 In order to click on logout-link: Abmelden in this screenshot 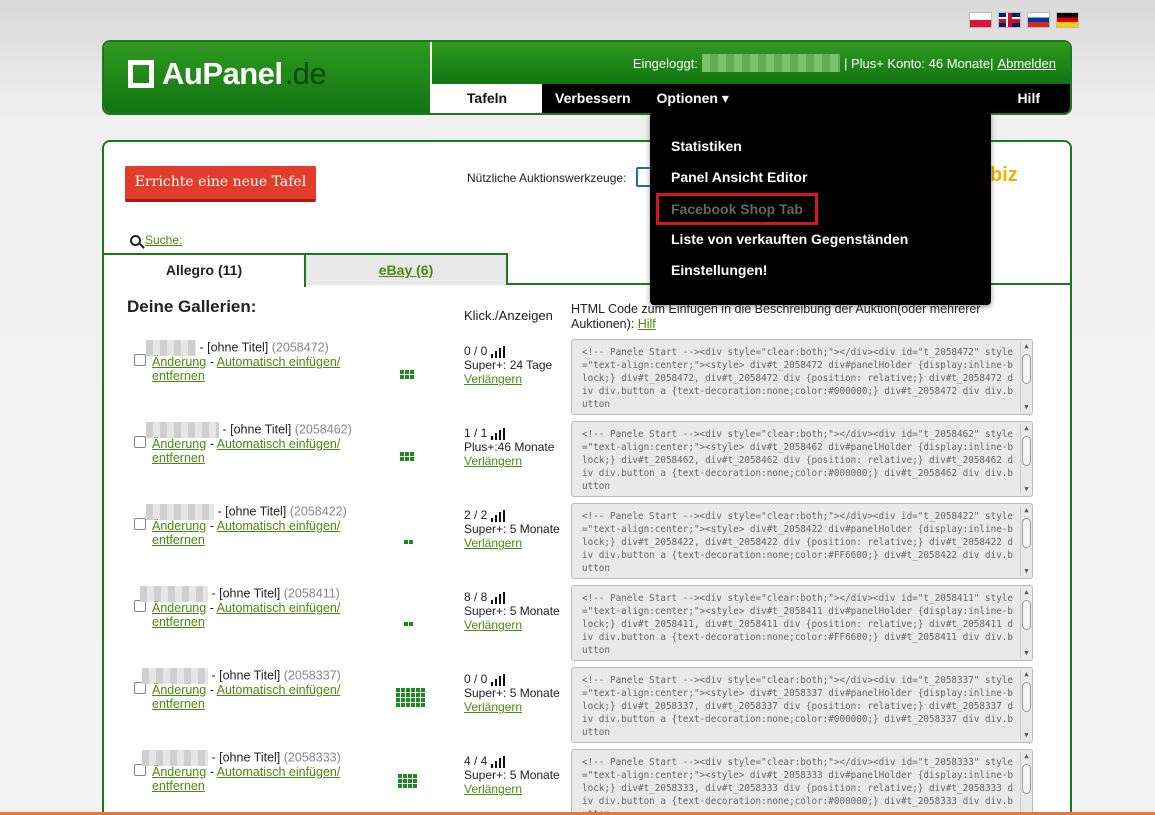, I will do `click(1026, 63)`.